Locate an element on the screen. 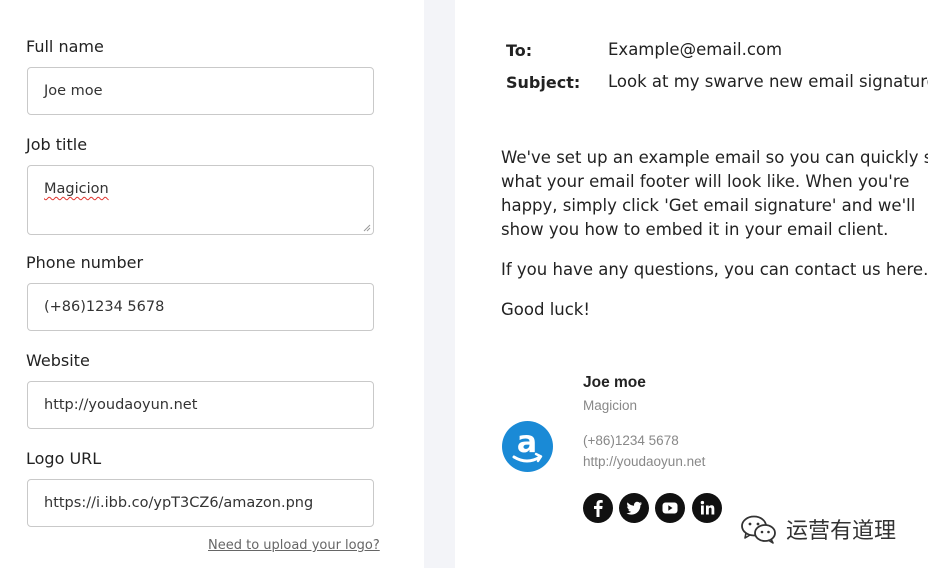 The image size is (928, 568). youtube-icon is located at coordinates (670, 508).